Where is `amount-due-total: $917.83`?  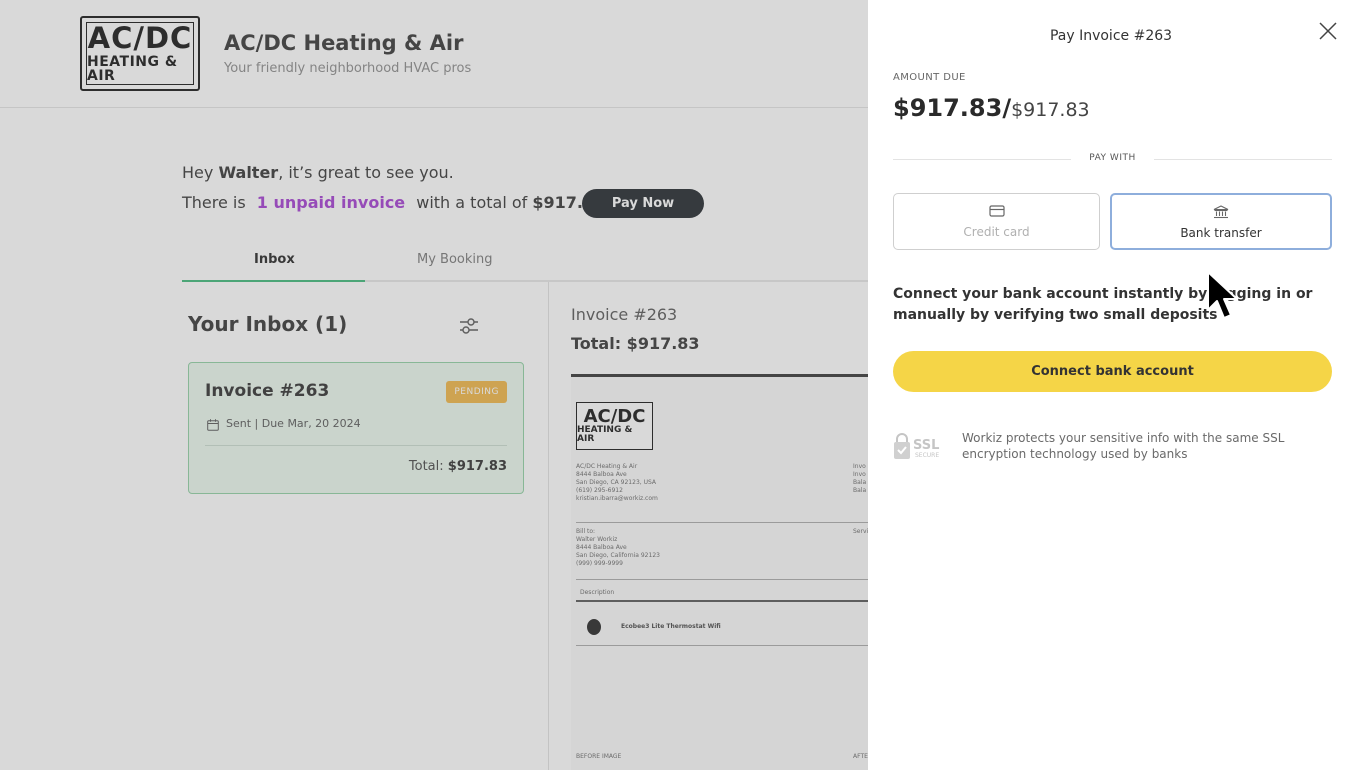
amount-due-total: $917.83 is located at coordinates (1050, 110).